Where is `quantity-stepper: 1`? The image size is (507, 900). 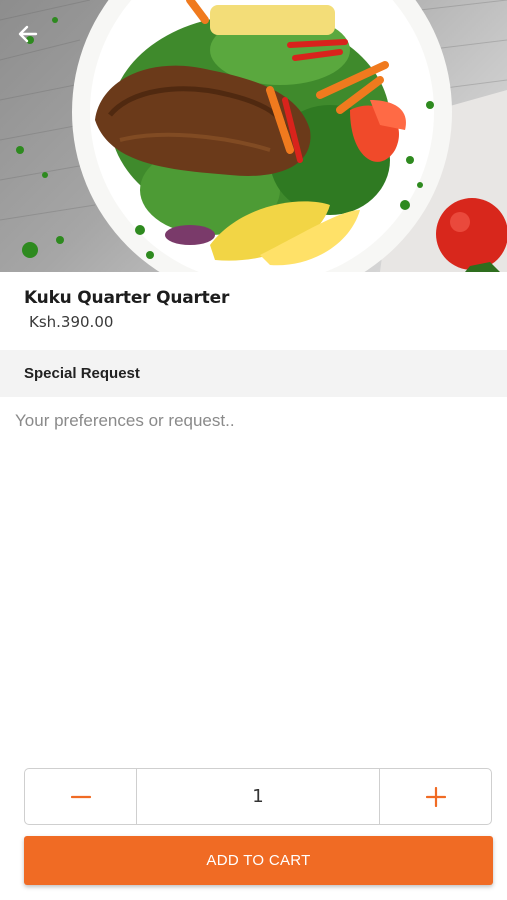 quantity-stepper: 1 is located at coordinates (258, 796).